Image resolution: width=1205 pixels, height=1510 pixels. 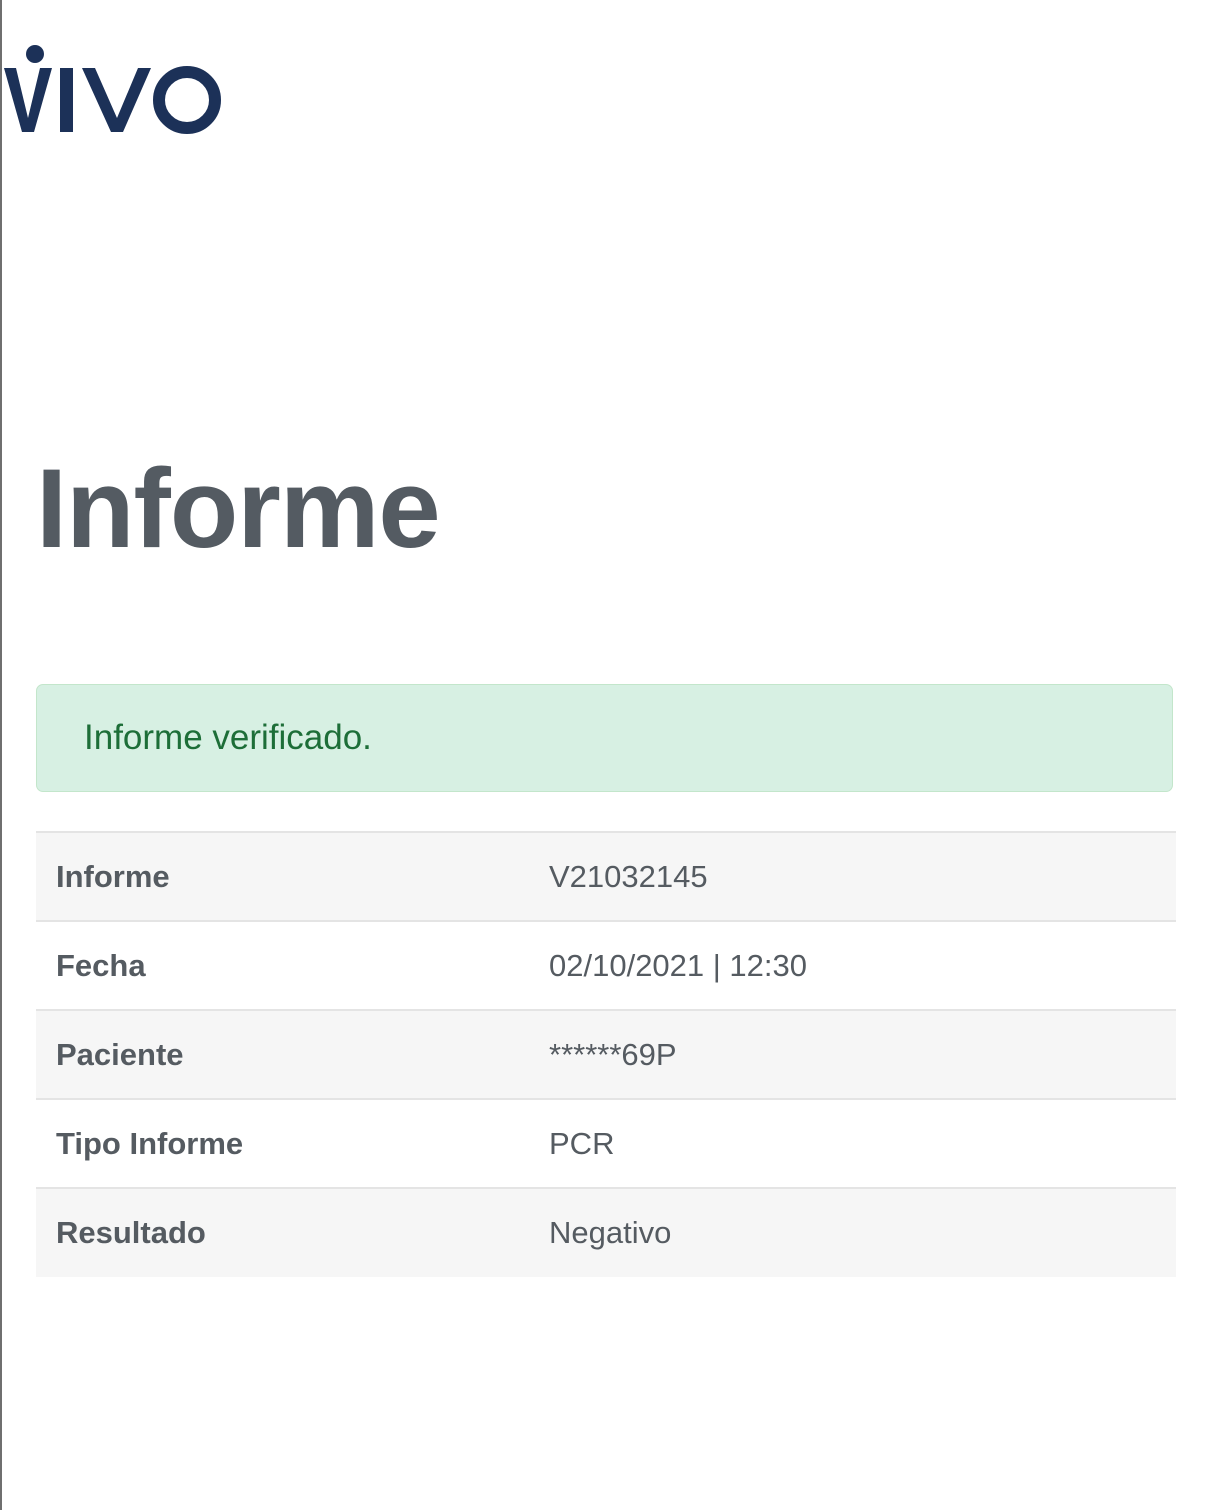 I want to click on table-row: Informe V21032145, so click(x=606, y=876).